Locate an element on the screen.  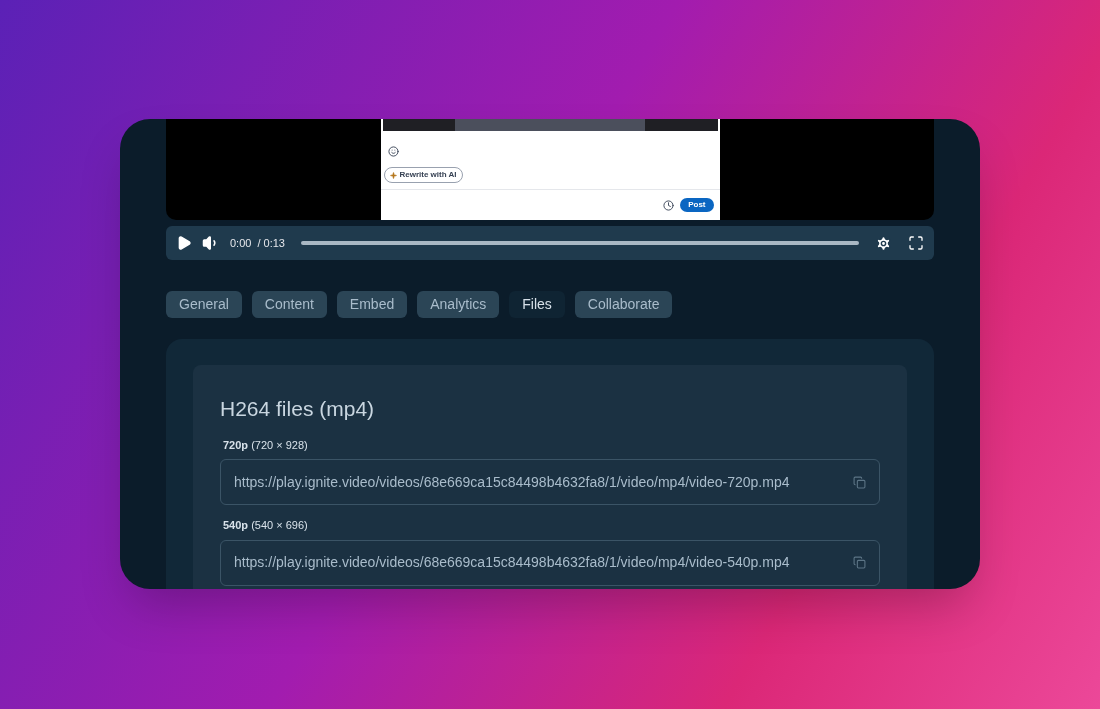
file-label: 720p (720 × 928) is located at coordinates (266, 445).